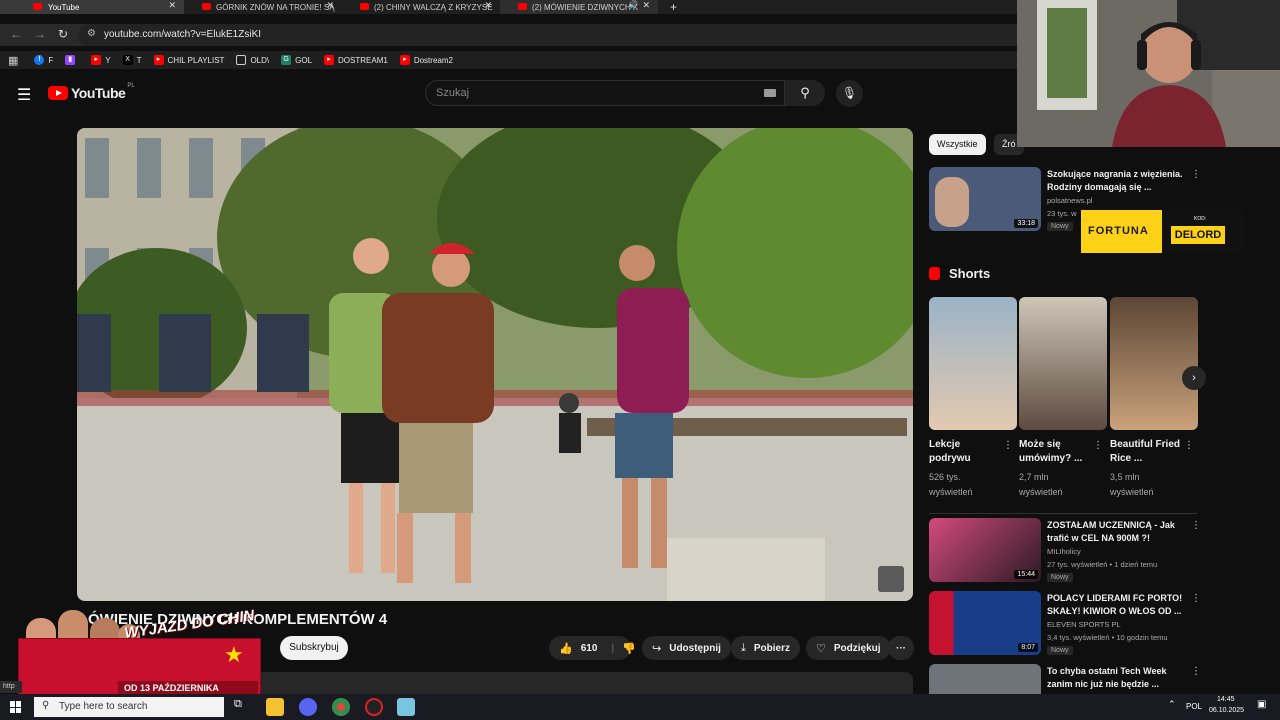  I want to click on chevron-right-icon: ›, so click(1194, 378).